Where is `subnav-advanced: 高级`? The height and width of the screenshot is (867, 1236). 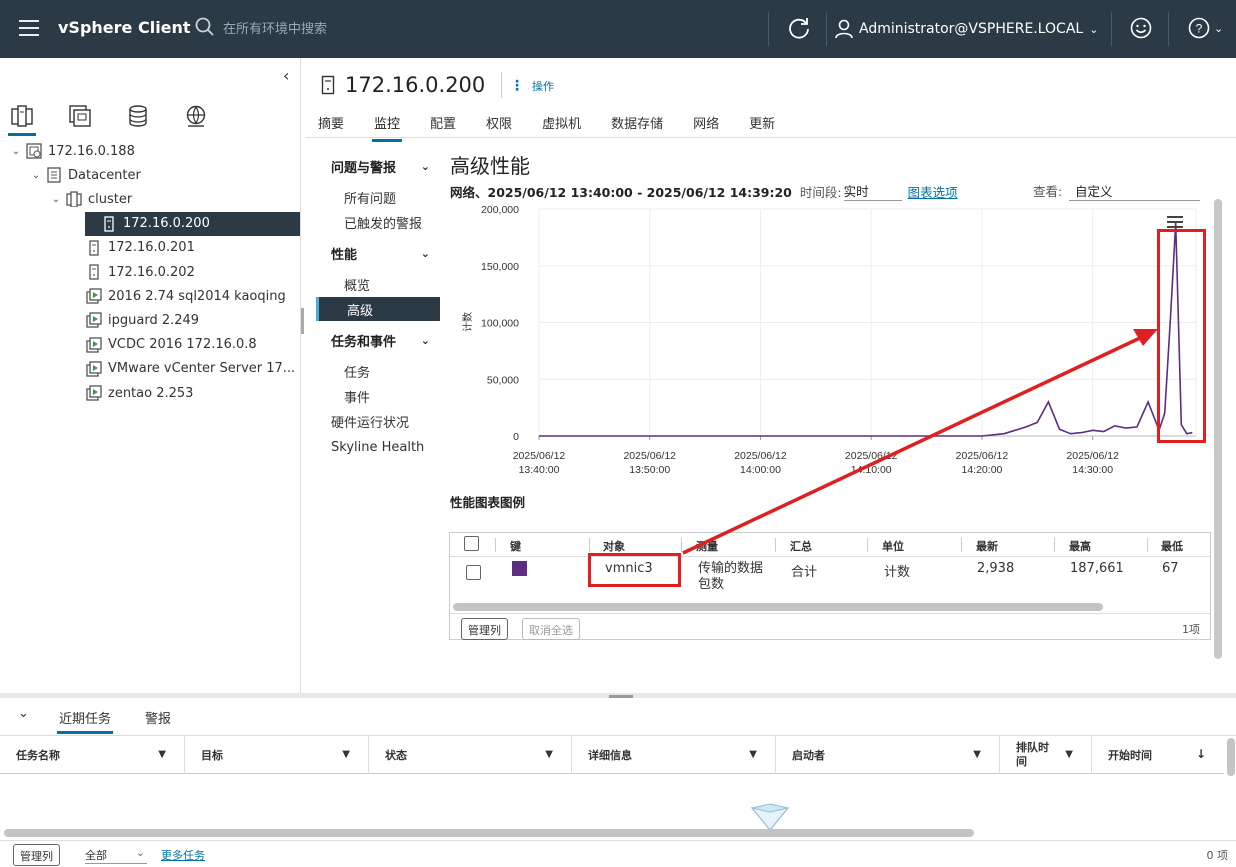
subnav-advanced: 高级 is located at coordinates (378, 309).